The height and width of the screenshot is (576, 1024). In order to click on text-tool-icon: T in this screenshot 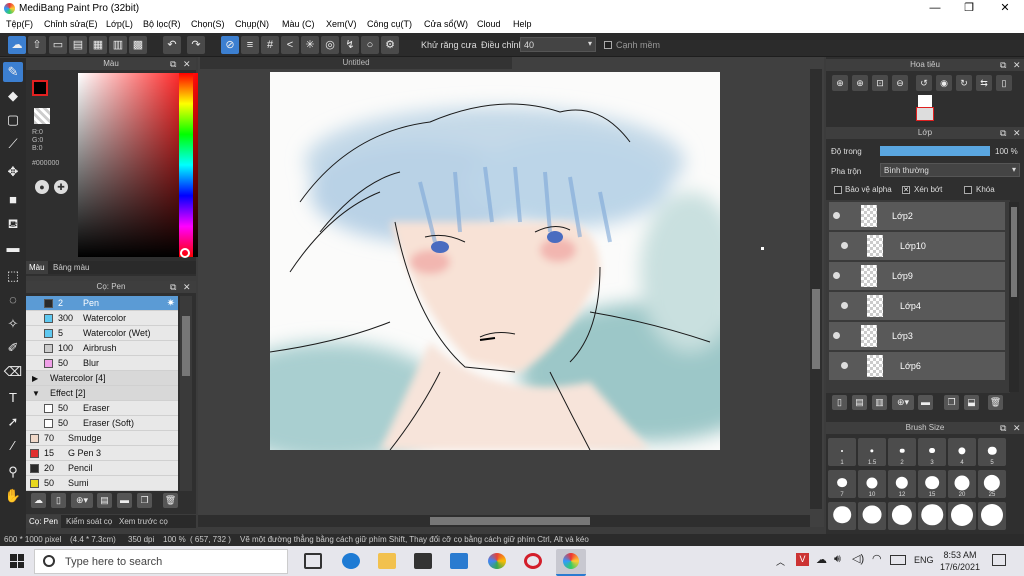, I will do `click(13, 398)`.